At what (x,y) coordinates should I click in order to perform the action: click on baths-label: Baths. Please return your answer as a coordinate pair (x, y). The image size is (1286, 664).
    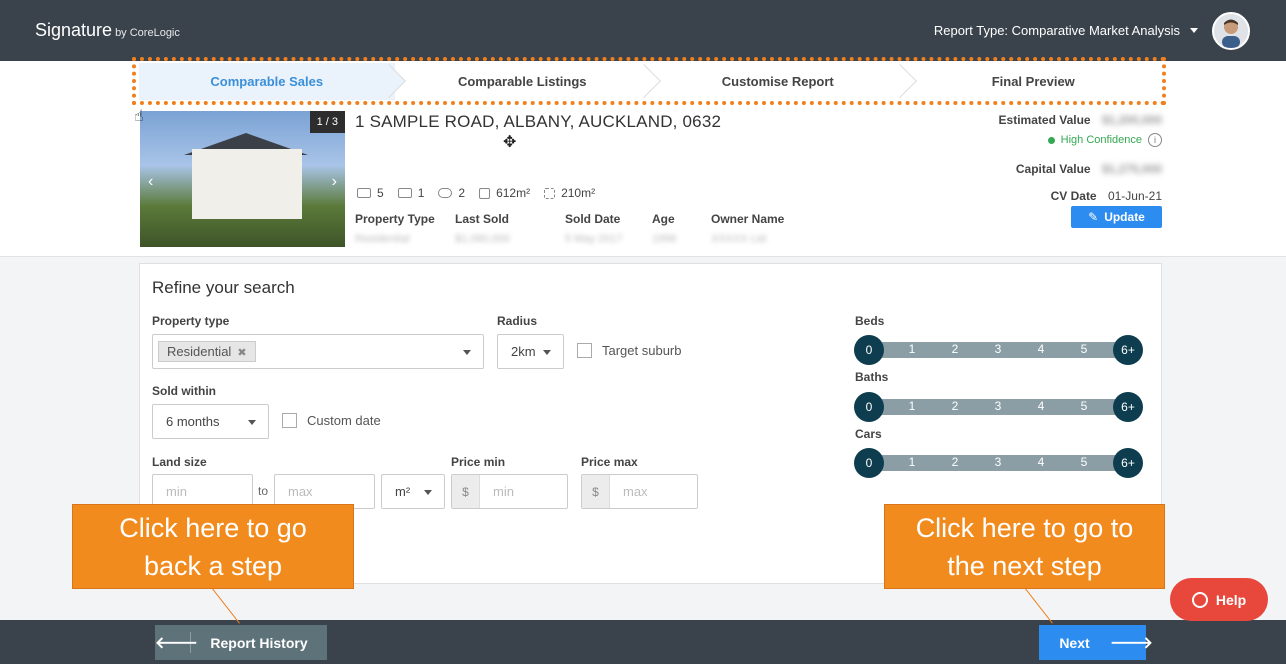
    Looking at the image, I should click on (872, 377).